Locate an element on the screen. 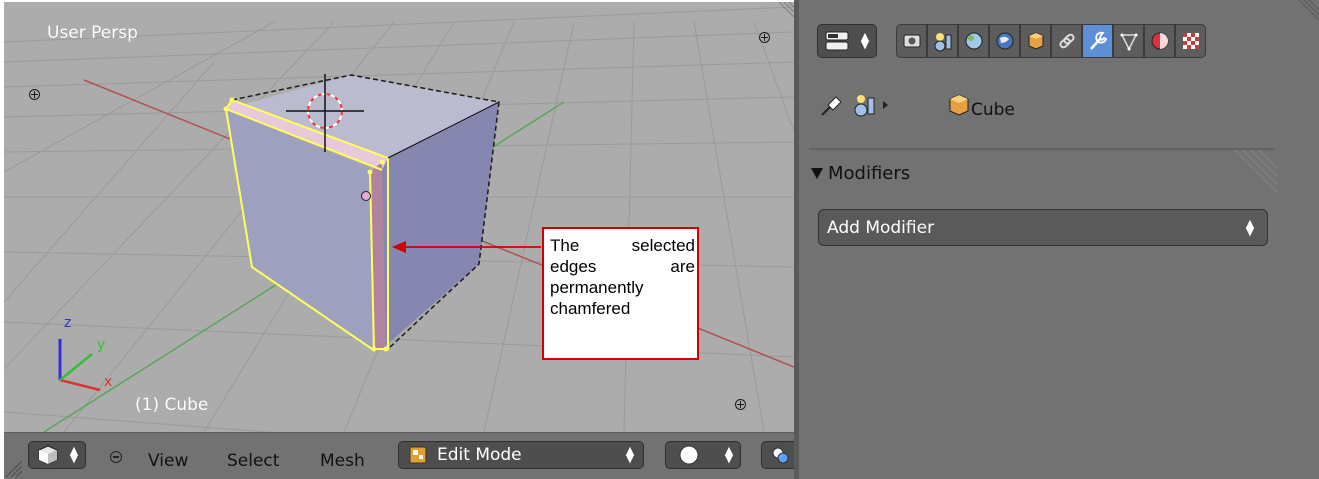 This screenshot has width=1319, height=479. pivot-point-icon is located at coordinates (780, 455).